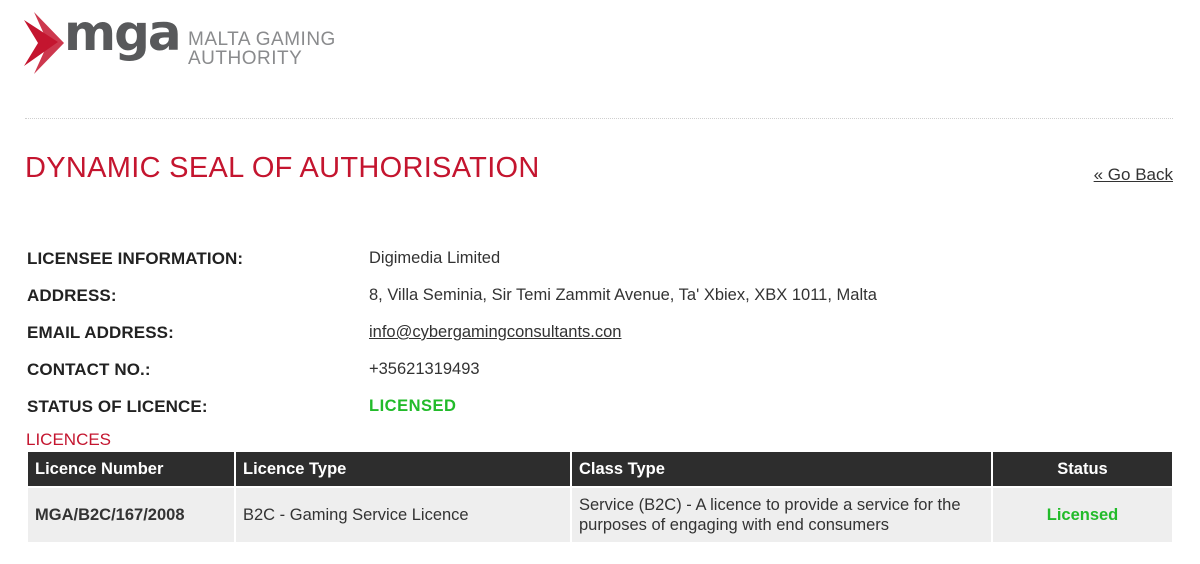 This screenshot has width=1200, height=564. Describe the element at coordinates (1082, 514) in the screenshot. I see `status-cell: Licensed` at that location.